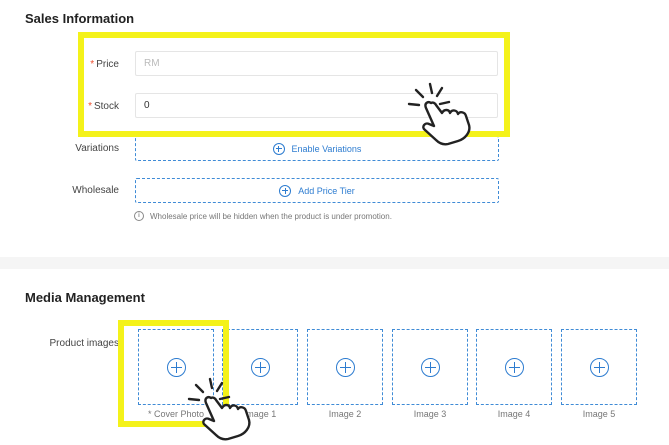 Image resolution: width=669 pixels, height=445 pixels. I want to click on variations-label: Variations, so click(97, 148).